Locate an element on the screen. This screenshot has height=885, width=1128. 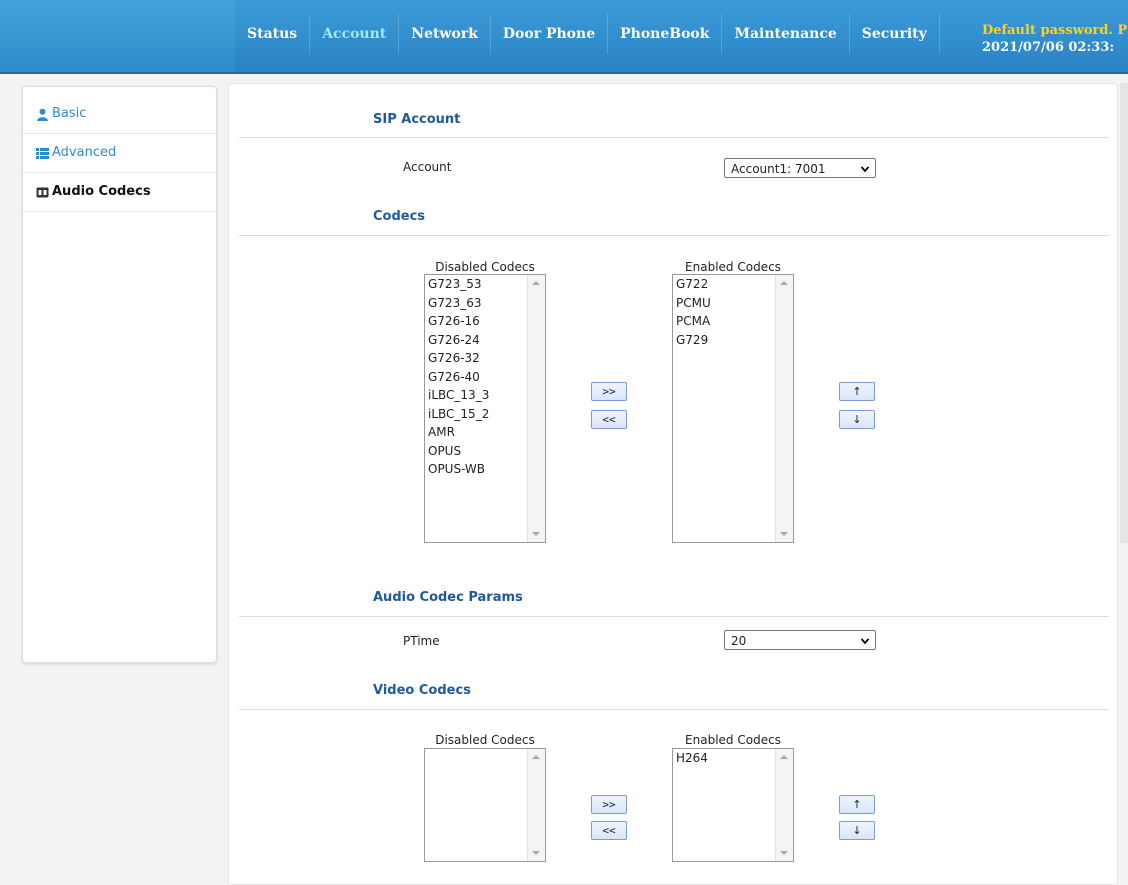
account-select: Account1: 7001 is located at coordinates (800, 168).